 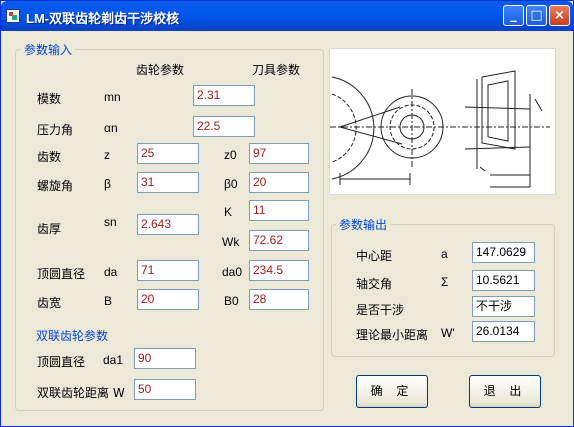 I want to click on dual-distance-label: 双联齿轮距离 W, so click(x=81, y=393).